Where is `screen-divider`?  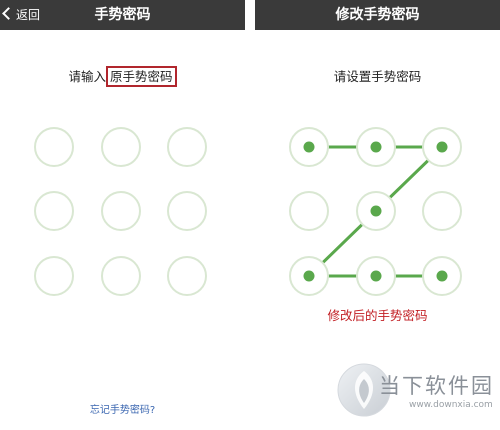
screen-divider is located at coordinates (250, 215).